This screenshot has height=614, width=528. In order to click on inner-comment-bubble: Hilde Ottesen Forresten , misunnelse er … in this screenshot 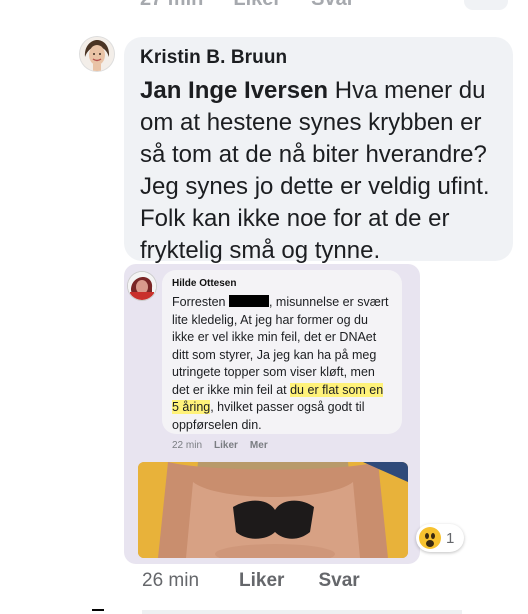, I will do `click(282, 352)`.